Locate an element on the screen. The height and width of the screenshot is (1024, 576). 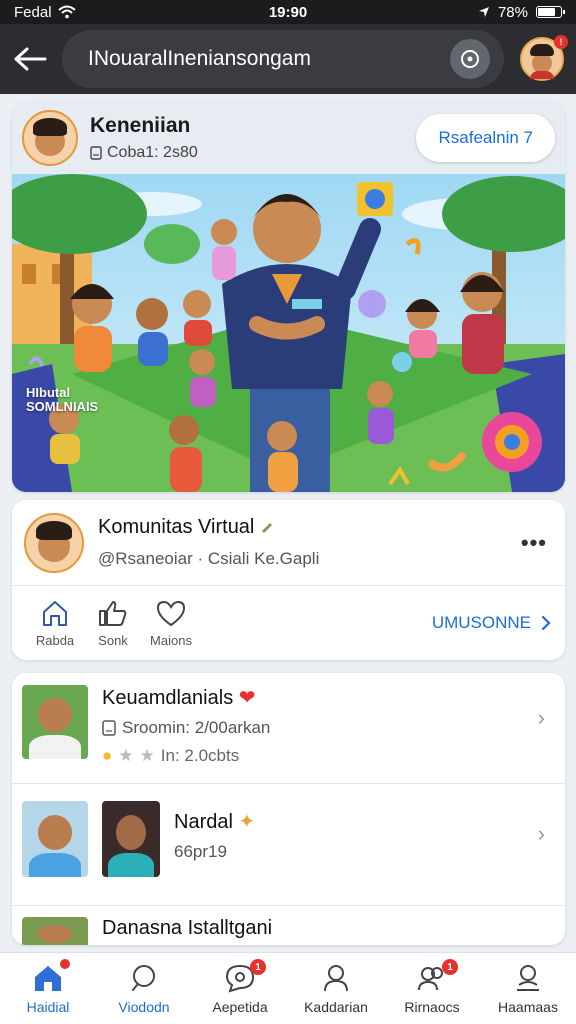
nav-home-label: Haidial is located at coordinates (48, 1006).